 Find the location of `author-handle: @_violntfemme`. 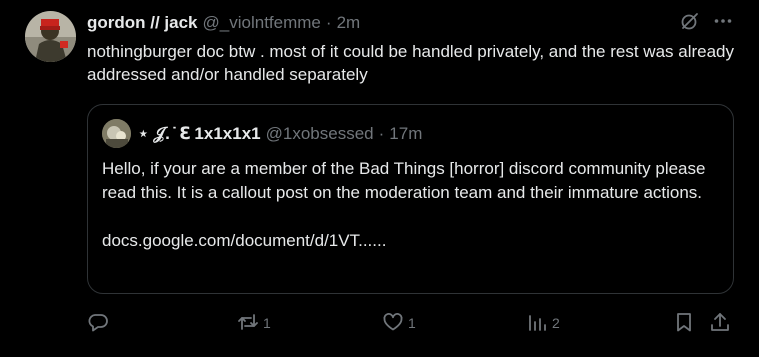

author-handle: @_violntfemme is located at coordinates (262, 23).